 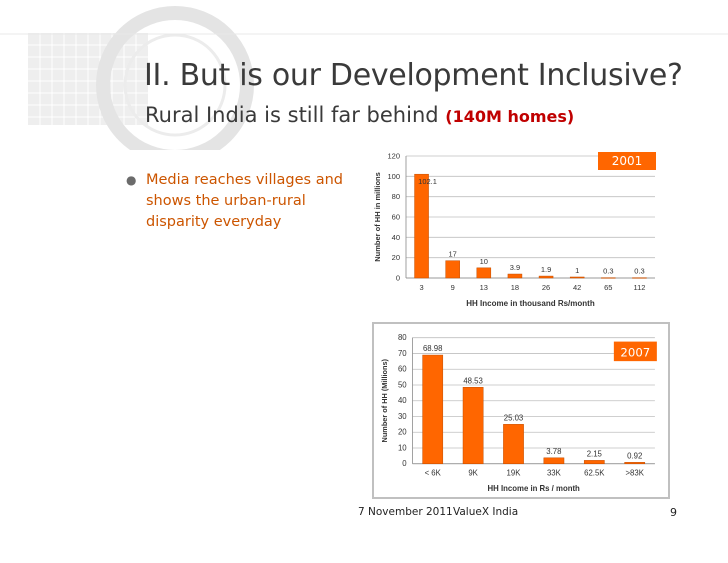 What do you see at coordinates (473, 380) in the screenshot?
I see `data-label: 48.53` at bounding box center [473, 380].